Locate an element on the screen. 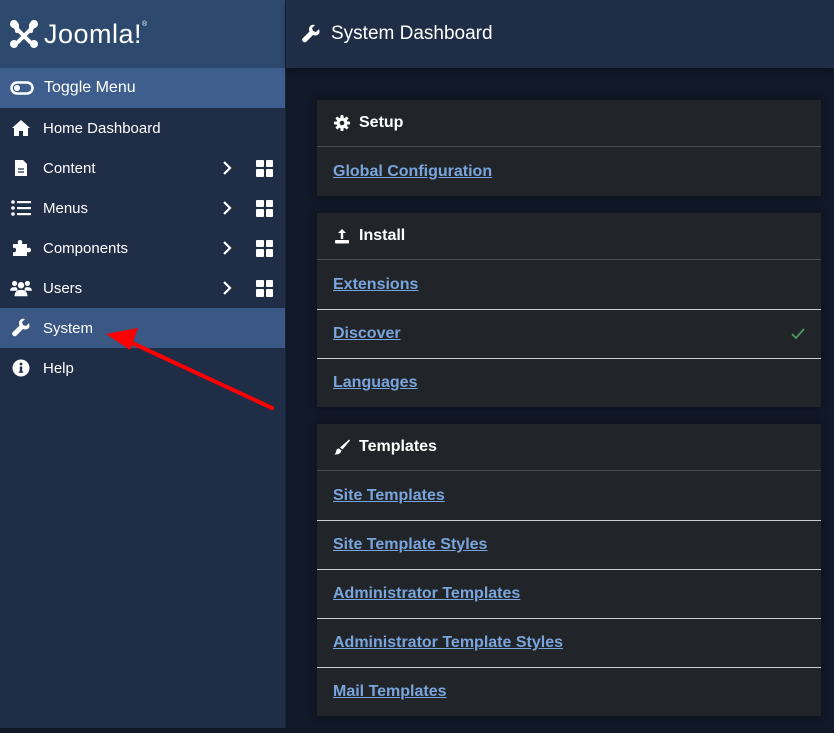 This screenshot has height=733, width=834. languages-link: Languages is located at coordinates (375, 383).